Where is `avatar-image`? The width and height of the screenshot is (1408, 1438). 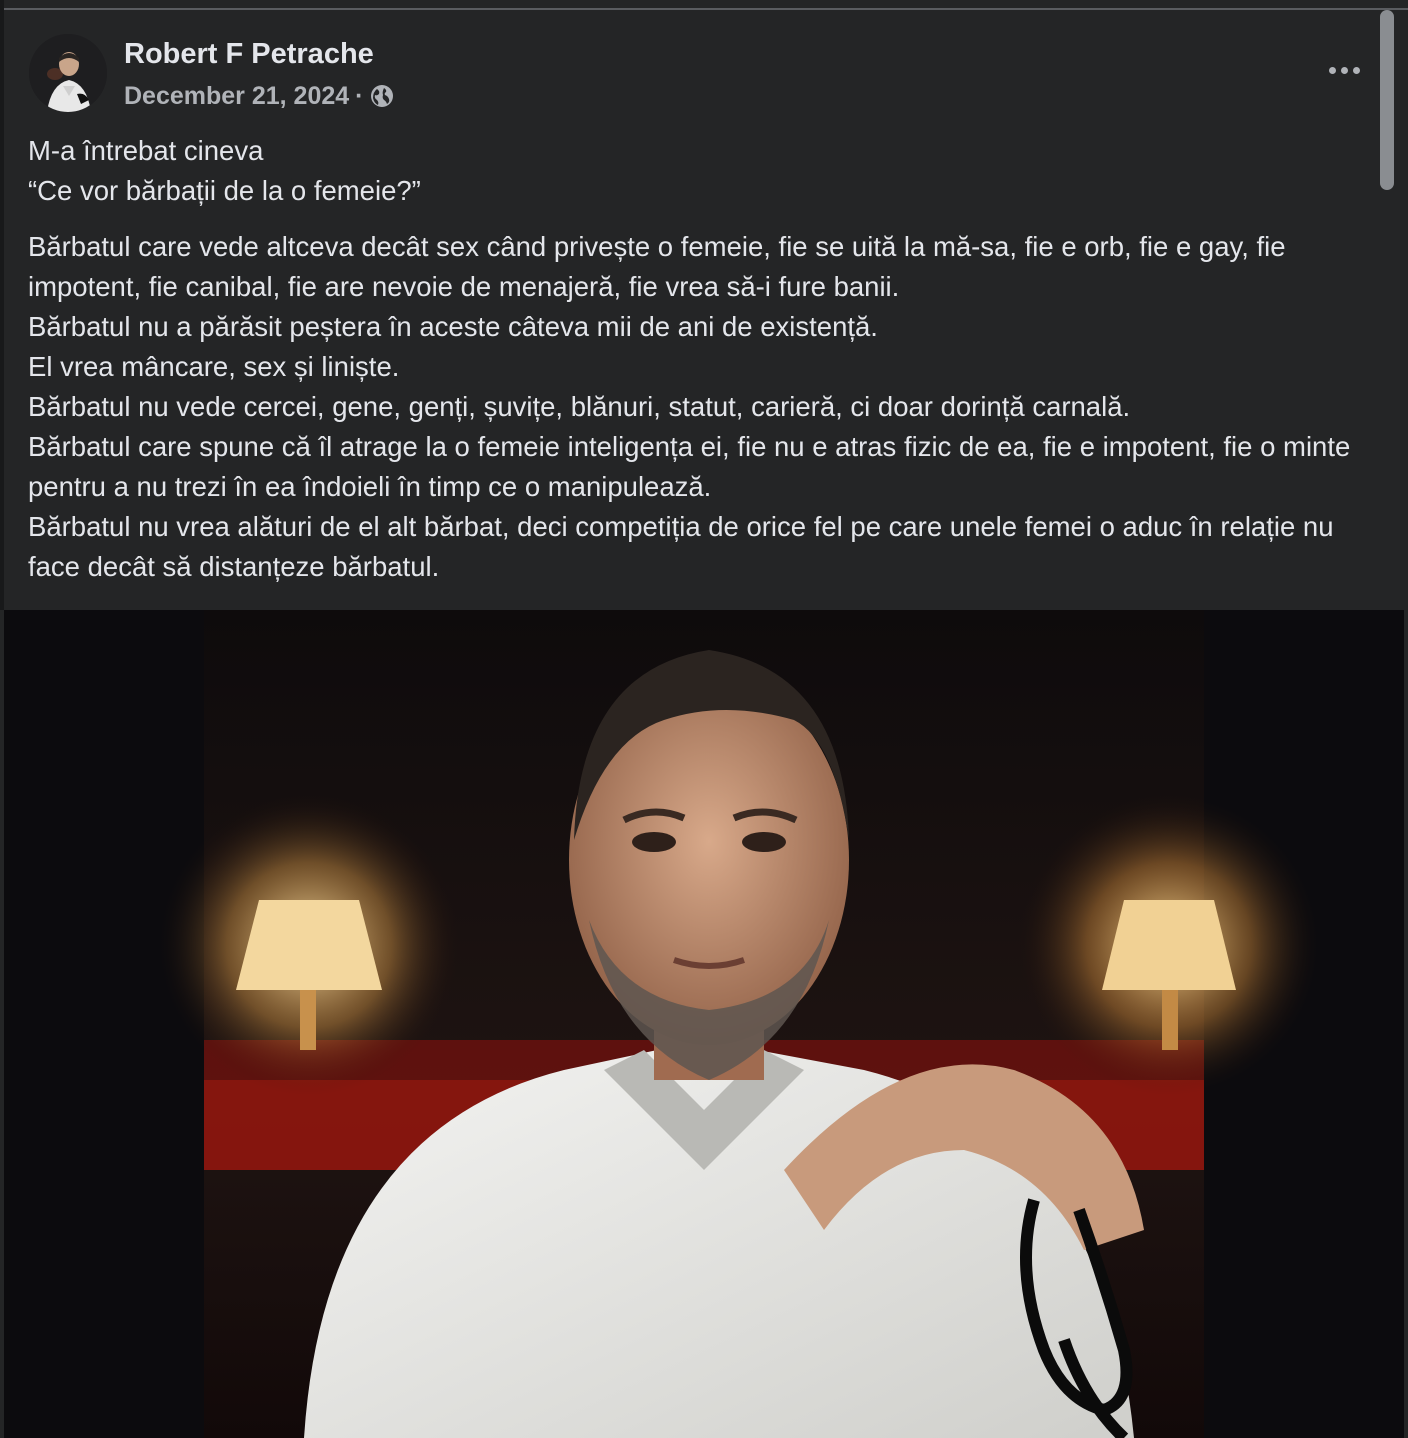 avatar-image is located at coordinates (68, 73).